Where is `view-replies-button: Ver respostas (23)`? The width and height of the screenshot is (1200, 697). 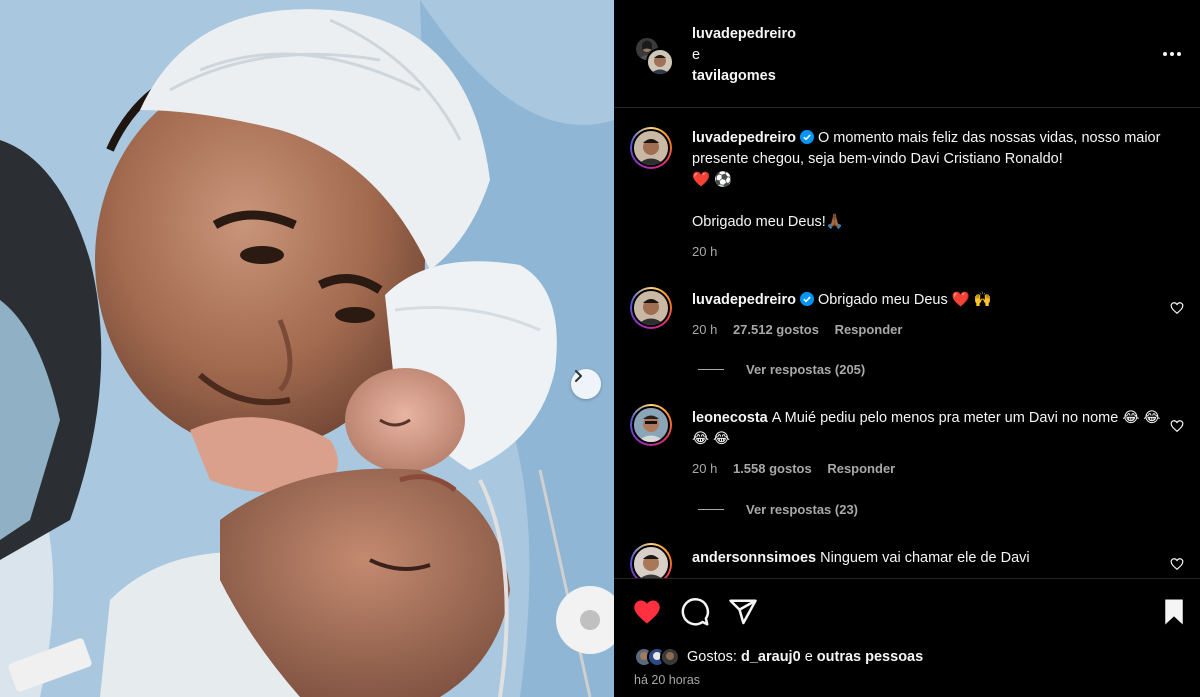 view-replies-button: Ver respostas (23) is located at coordinates (778, 509).